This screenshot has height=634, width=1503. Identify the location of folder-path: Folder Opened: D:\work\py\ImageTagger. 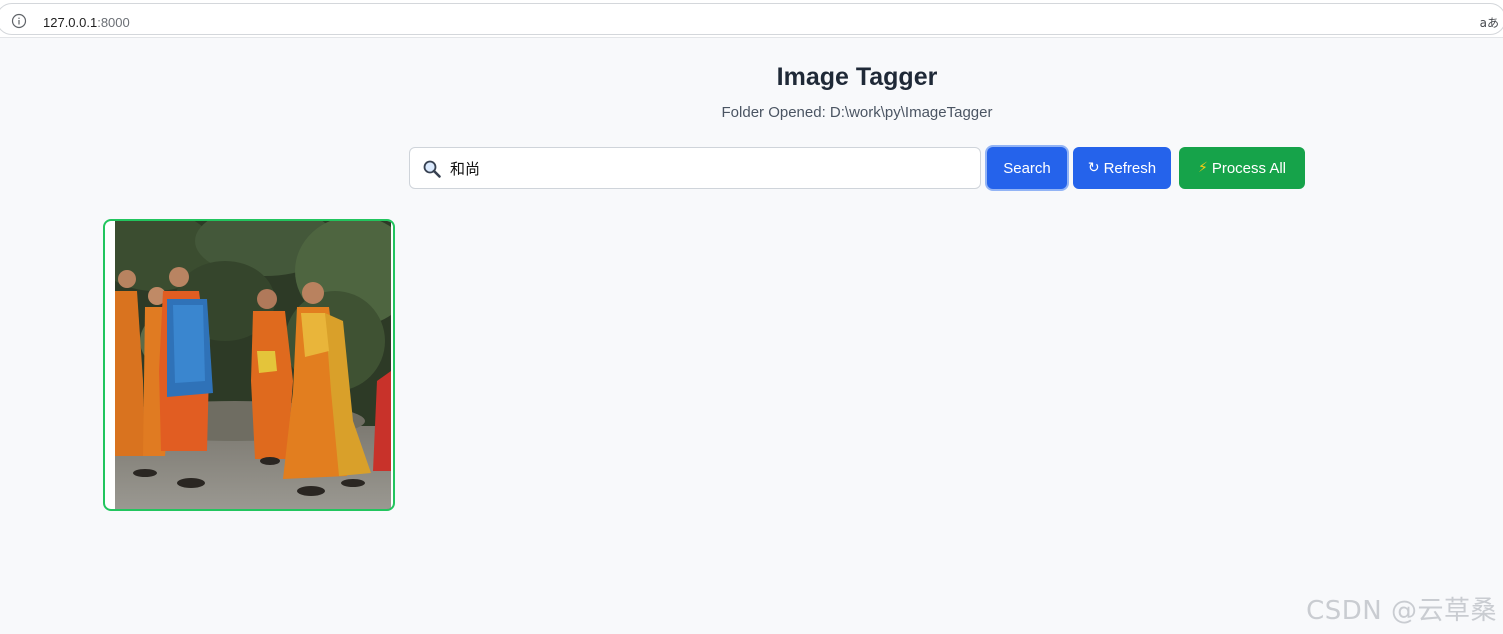
(857, 112).